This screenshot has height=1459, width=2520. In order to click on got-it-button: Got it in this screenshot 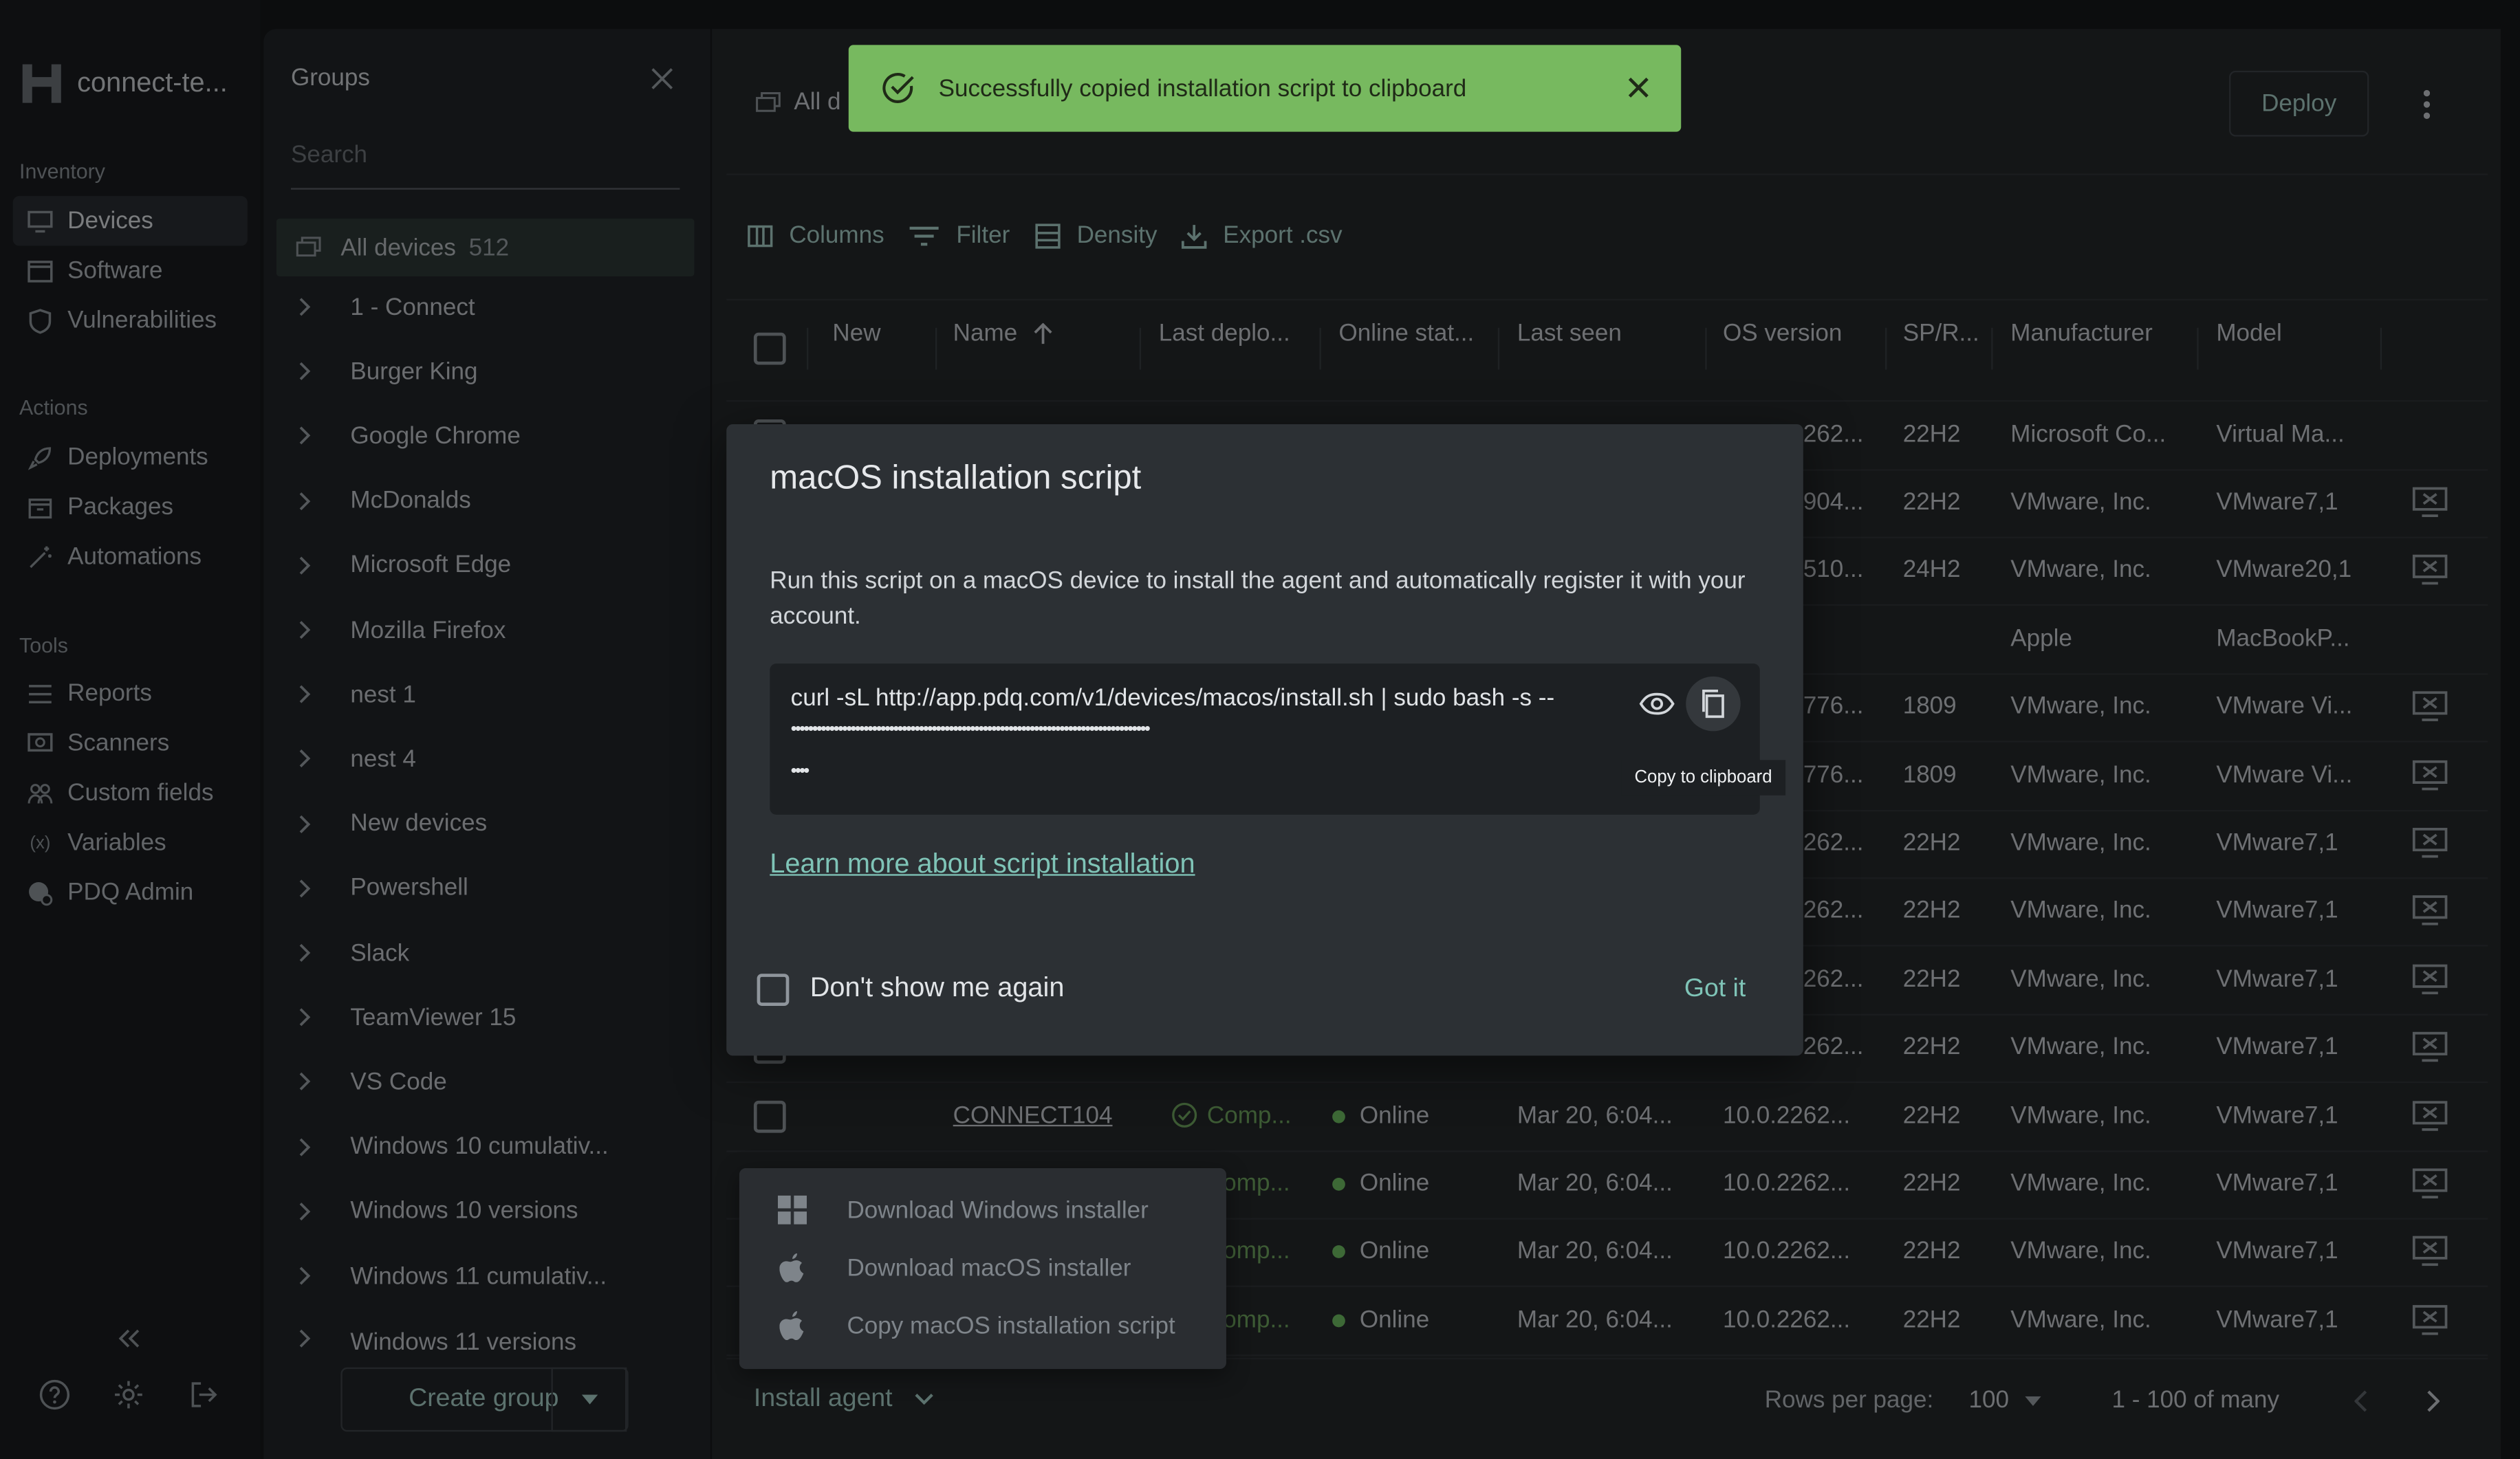, I will do `click(1715, 990)`.